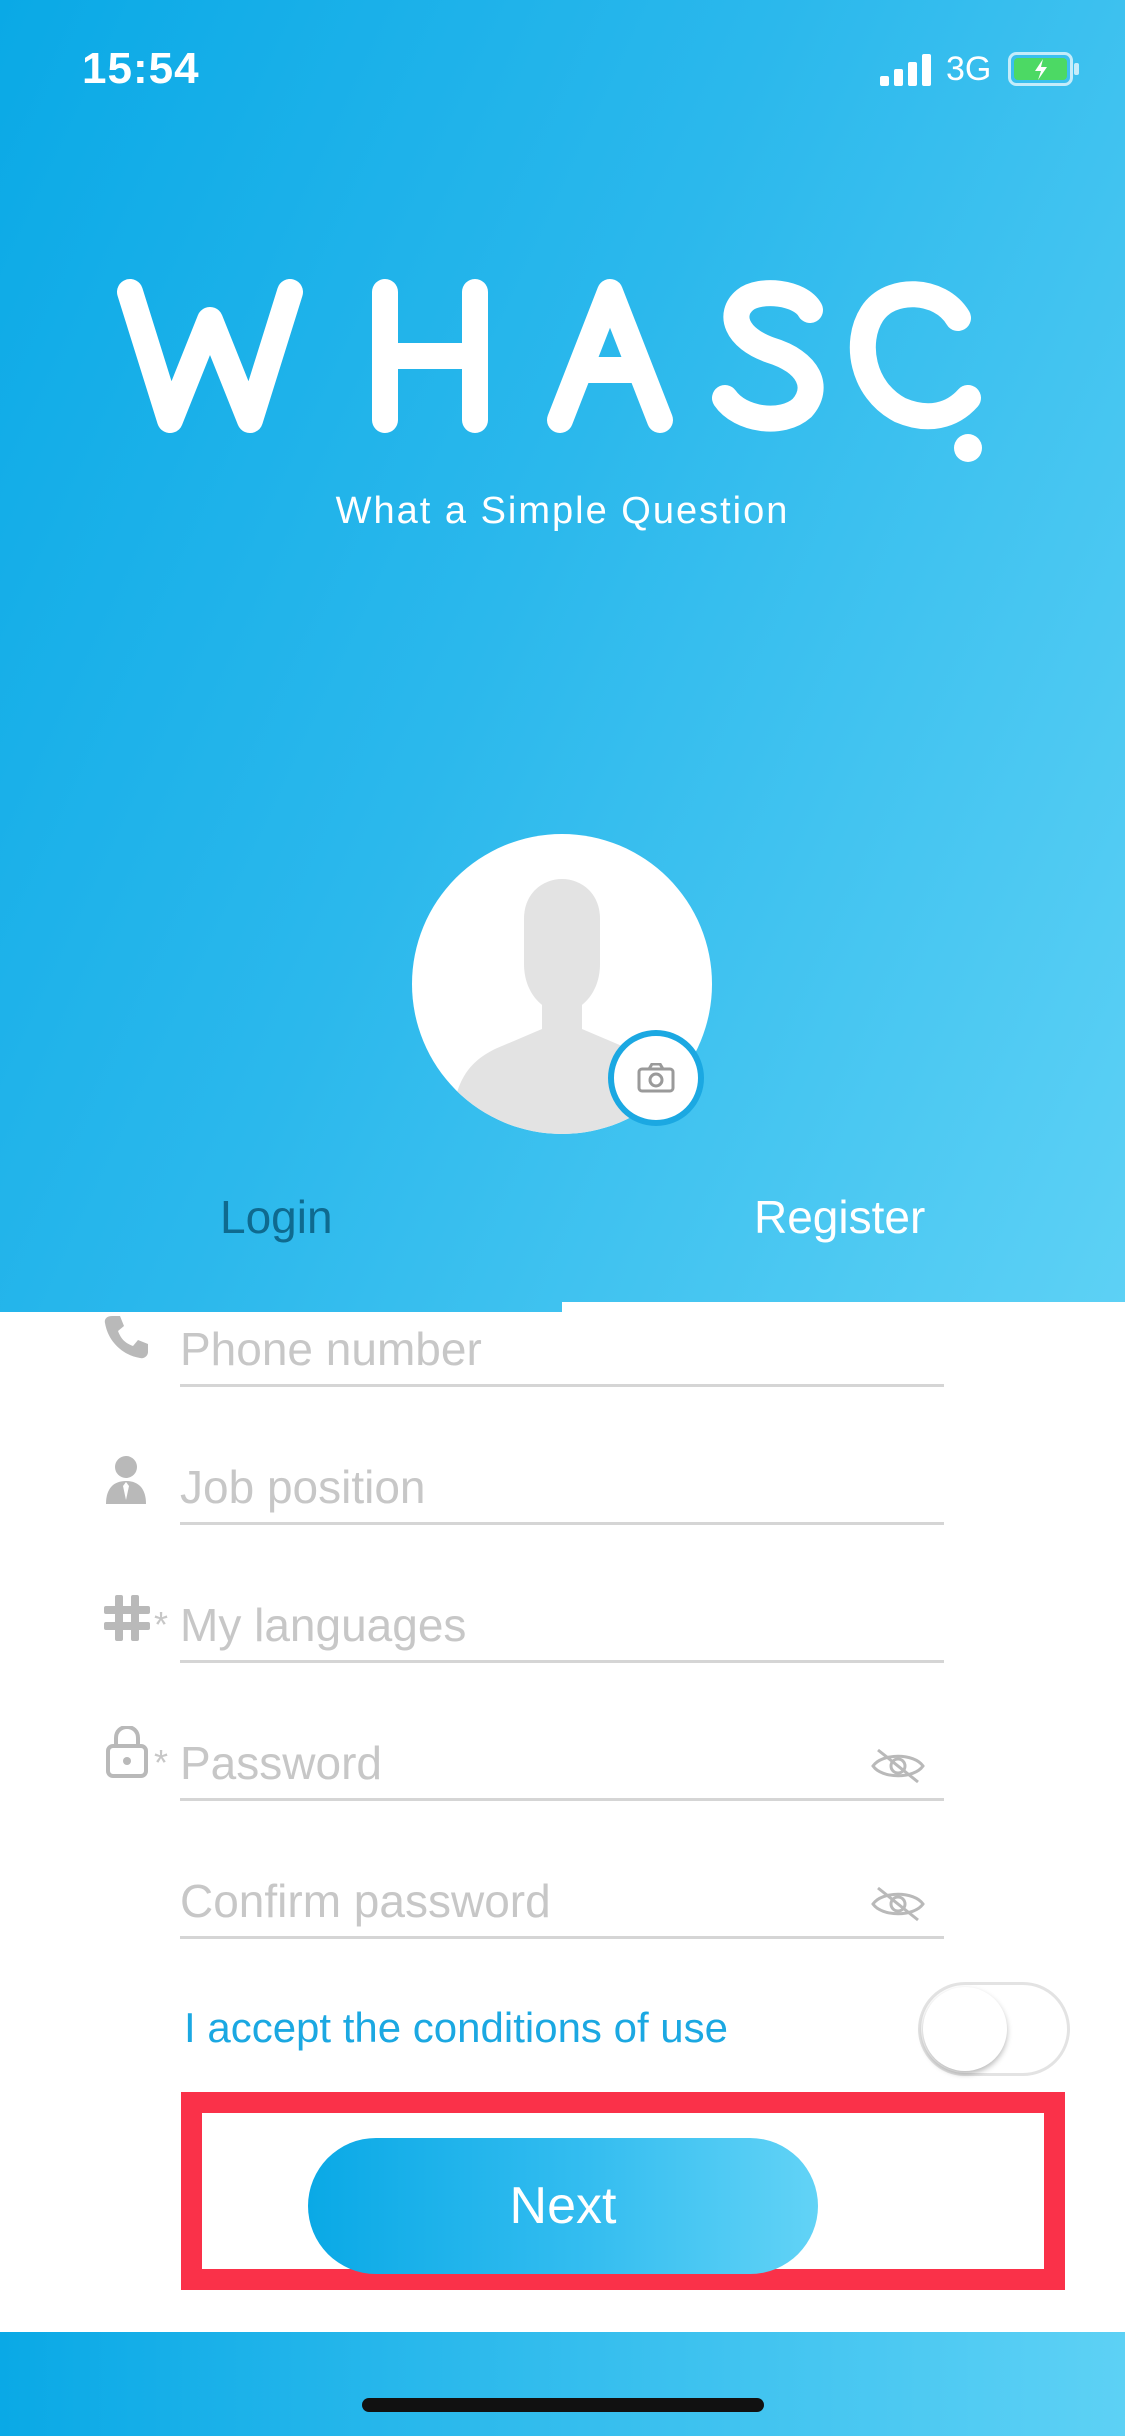 The width and height of the screenshot is (1125, 2436). What do you see at coordinates (276, 1217) in the screenshot?
I see `tab-login: Login` at bounding box center [276, 1217].